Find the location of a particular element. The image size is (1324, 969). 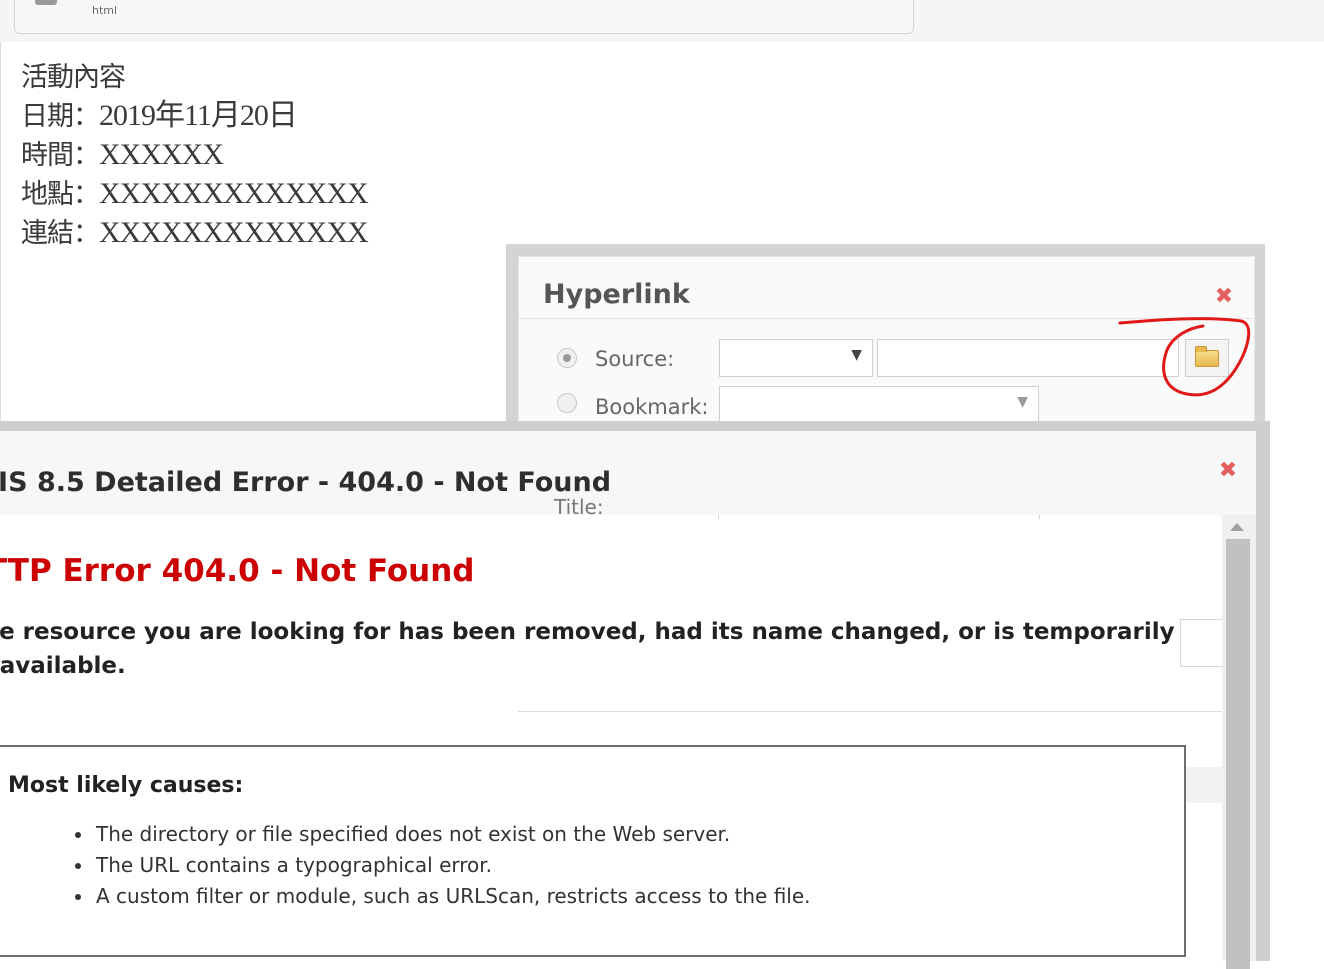

protocol-select: ▼ is located at coordinates (796, 358).